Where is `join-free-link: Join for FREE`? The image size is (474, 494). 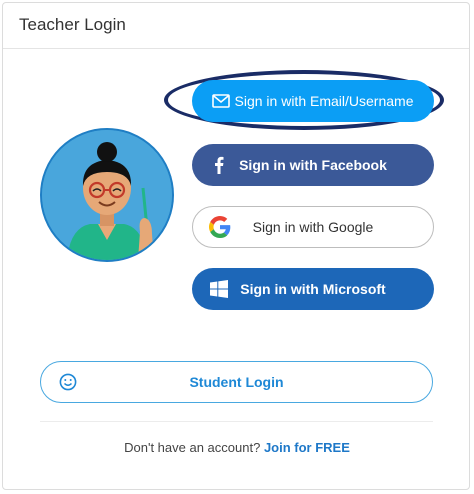 join-free-link: Join for FREE is located at coordinates (307, 447).